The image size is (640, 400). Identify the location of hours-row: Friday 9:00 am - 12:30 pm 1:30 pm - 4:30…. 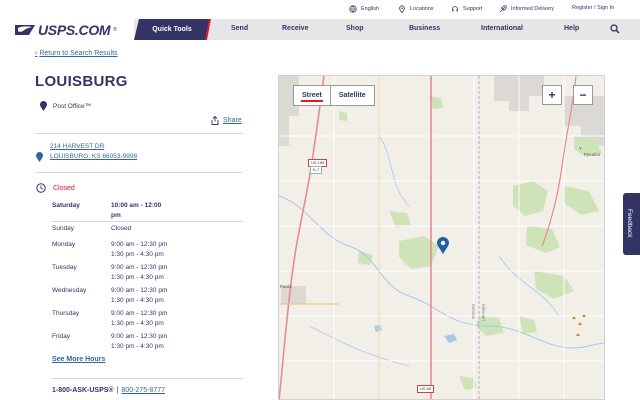
(147, 342).